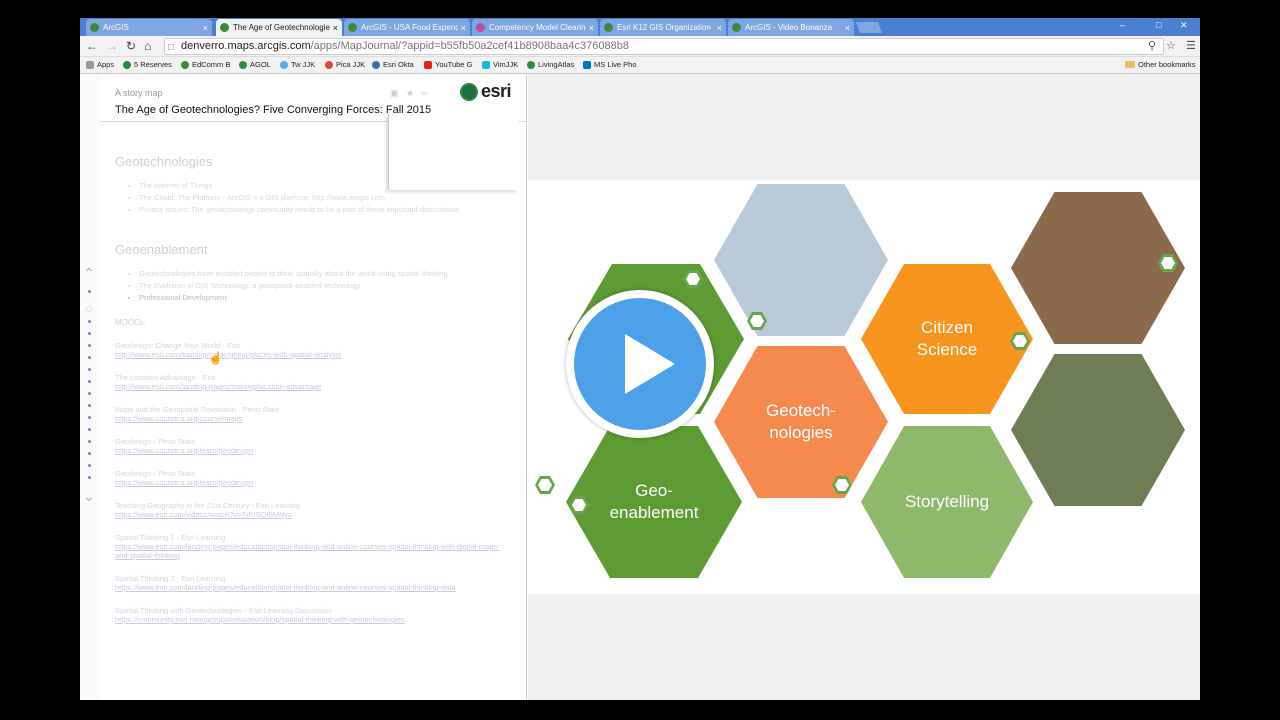  I want to click on twitter-icon: ★, so click(410, 93).